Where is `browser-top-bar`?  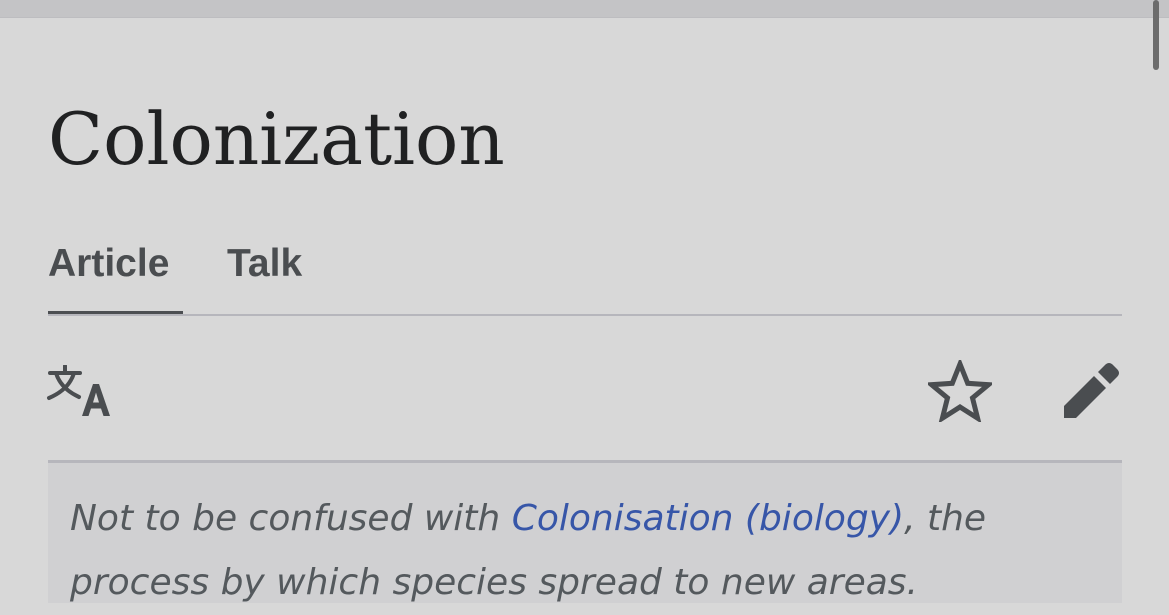 browser-top-bar is located at coordinates (584, 9).